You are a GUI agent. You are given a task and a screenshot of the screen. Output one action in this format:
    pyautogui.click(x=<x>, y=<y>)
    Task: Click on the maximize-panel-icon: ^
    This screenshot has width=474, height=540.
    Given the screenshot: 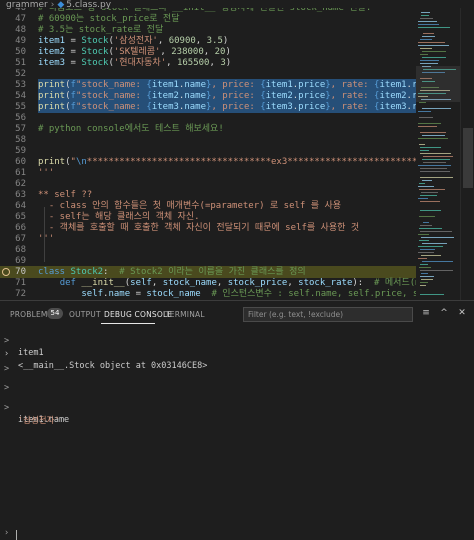 What is the action you would take?
    pyautogui.click(x=444, y=313)
    